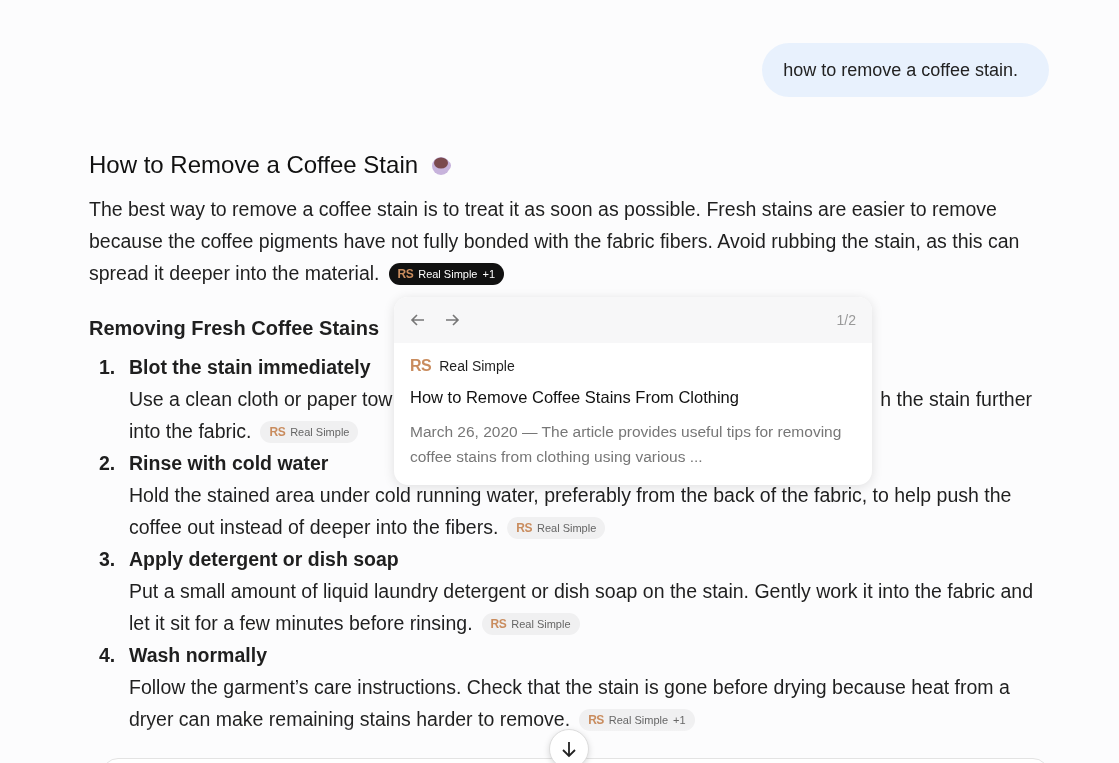 This screenshot has height=763, width=1119. Describe the element at coordinates (569, 749) in the screenshot. I see `arrow-down-icon` at that location.